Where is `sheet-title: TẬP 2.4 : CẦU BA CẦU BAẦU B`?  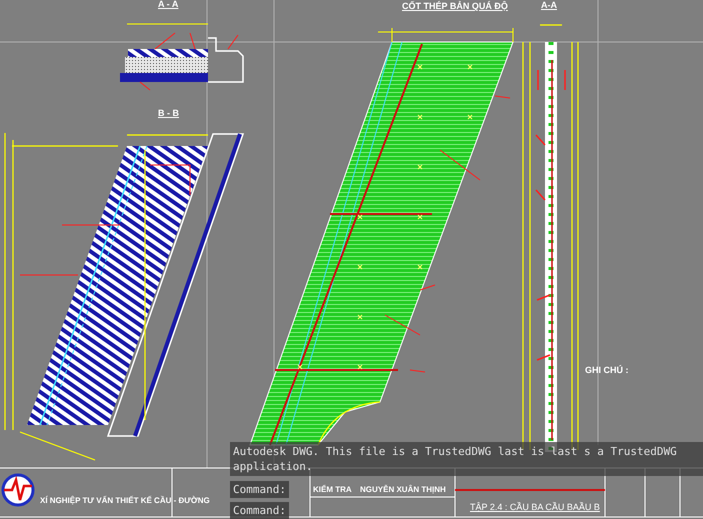
sheet-title: TẬP 2.4 : CẦU BA CẦU BAẦU B is located at coordinates (535, 507).